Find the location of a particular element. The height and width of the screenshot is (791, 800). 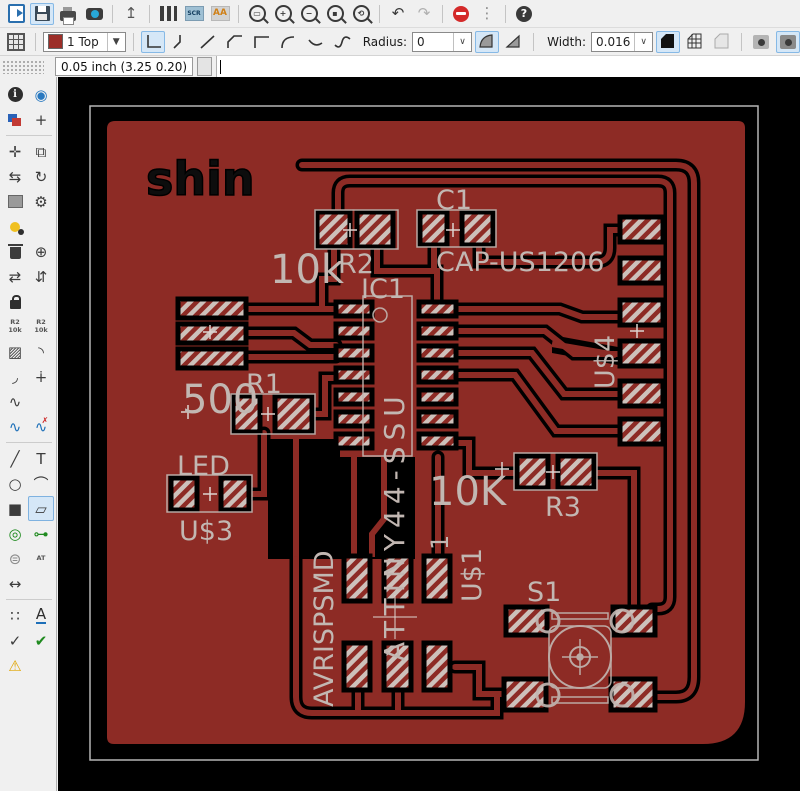

text-menu-icon: AA is located at coordinates (220, 14).